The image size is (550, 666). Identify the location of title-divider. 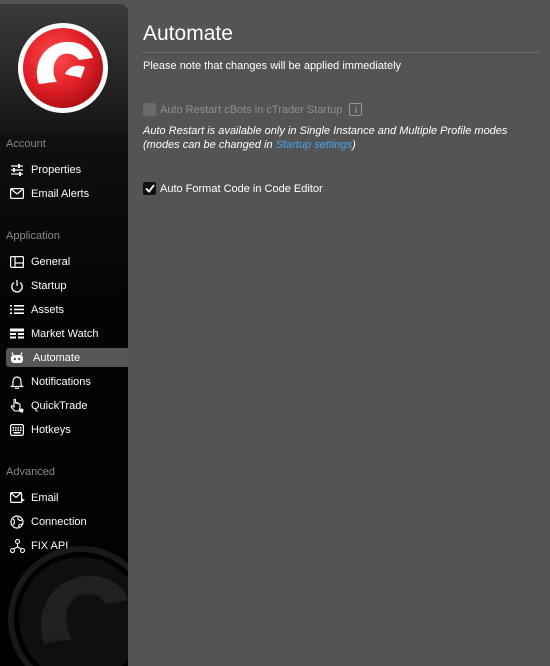
(341, 52).